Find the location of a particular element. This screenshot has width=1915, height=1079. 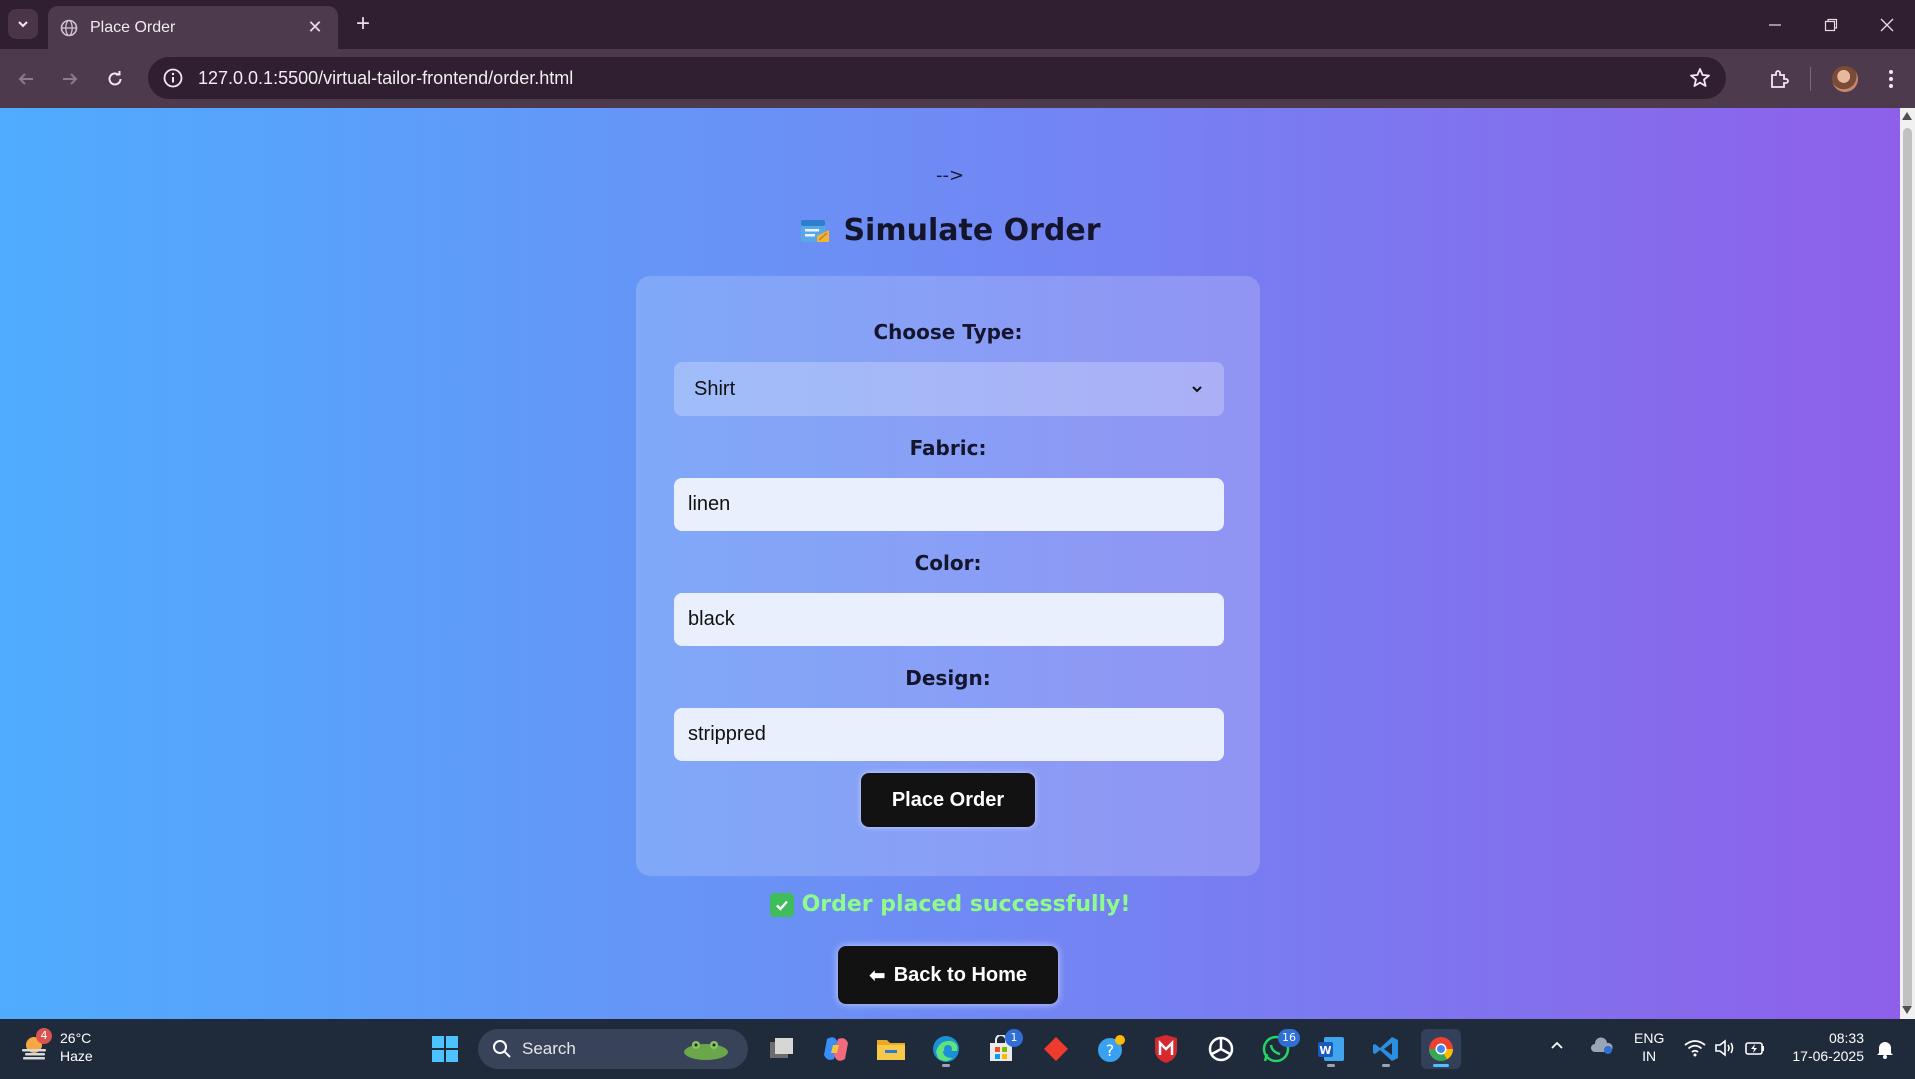

windows-logo-icon is located at coordinates (445, 1049).